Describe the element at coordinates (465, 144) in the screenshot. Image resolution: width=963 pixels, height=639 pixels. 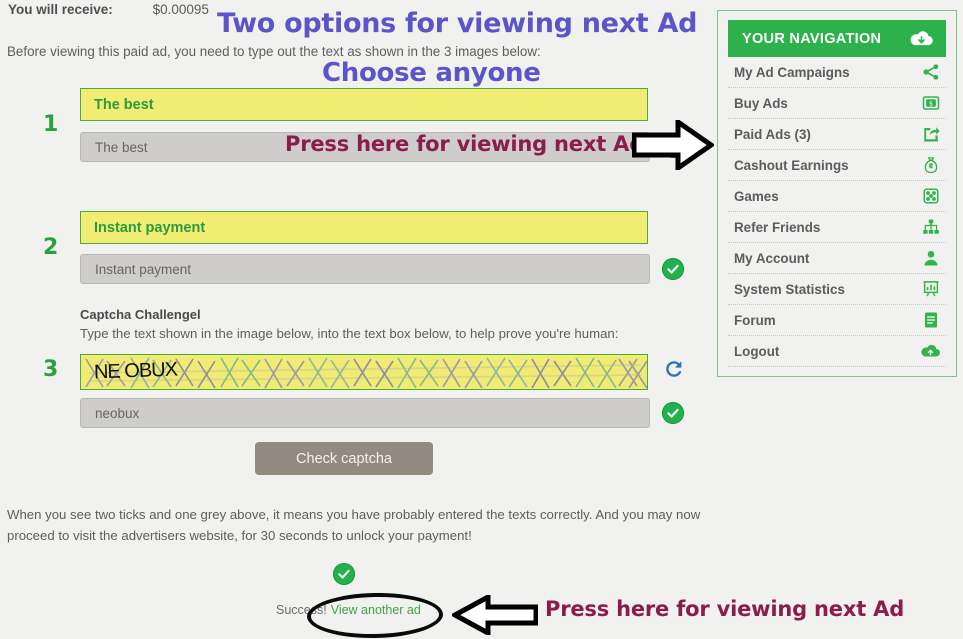
I see `annotation-press-here-top: Press here for viewing next Ad` at that location.